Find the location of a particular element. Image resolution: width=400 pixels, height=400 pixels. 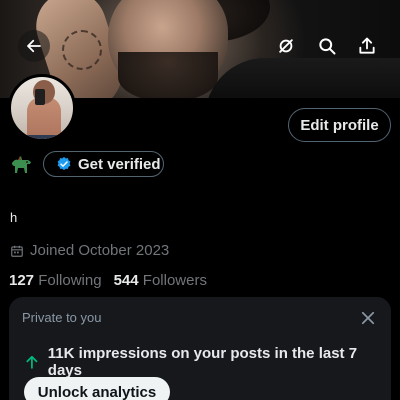

joined-text: Joined October 2023 is located at coordinates (100, 250).